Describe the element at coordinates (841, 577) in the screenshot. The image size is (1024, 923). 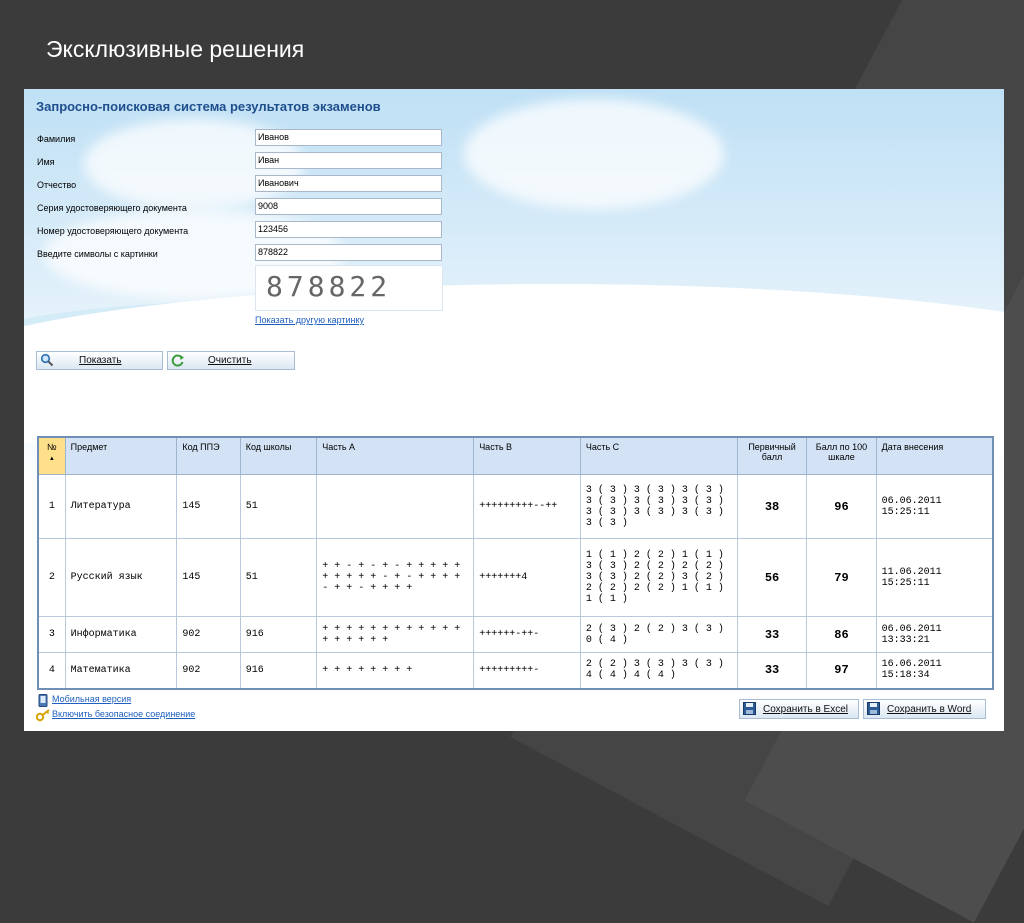
I see `cell-score100: 79` at that location.